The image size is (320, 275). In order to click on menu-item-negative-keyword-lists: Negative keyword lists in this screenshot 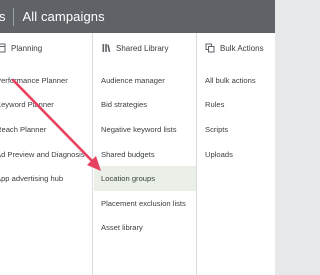, I will do `click(145, 129)`.